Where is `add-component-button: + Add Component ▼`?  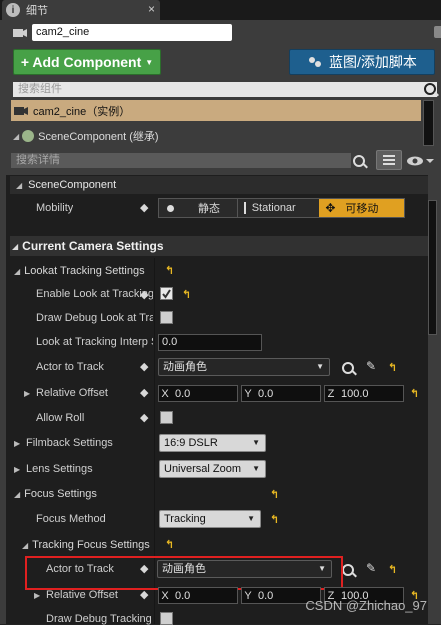
add-component-button: + Add Component ▼ is located at coordinates (87, 62).